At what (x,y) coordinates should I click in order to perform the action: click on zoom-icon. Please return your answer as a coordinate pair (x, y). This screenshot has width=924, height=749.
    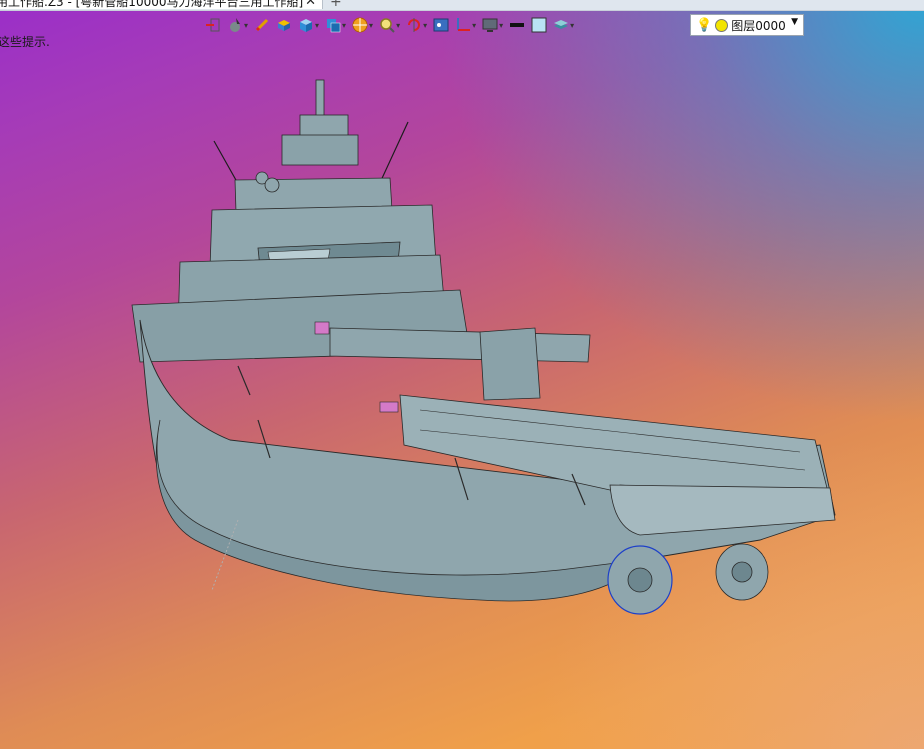
    Looking at the image, I should click on (387, 25).